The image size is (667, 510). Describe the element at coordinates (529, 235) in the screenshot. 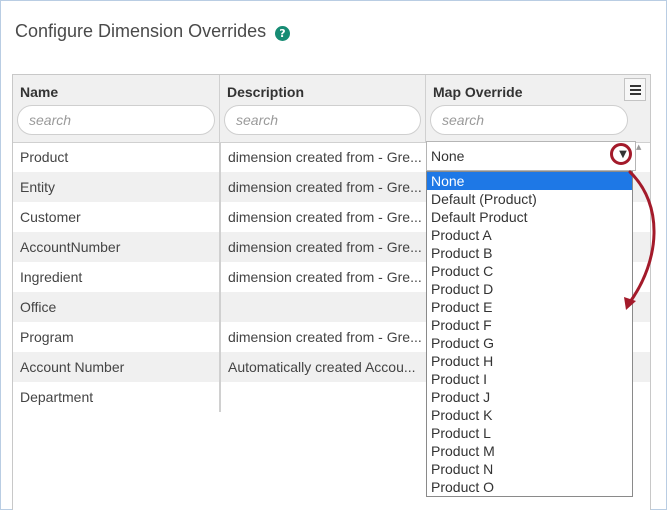

I see `dropdown-option: Product A` at that location.